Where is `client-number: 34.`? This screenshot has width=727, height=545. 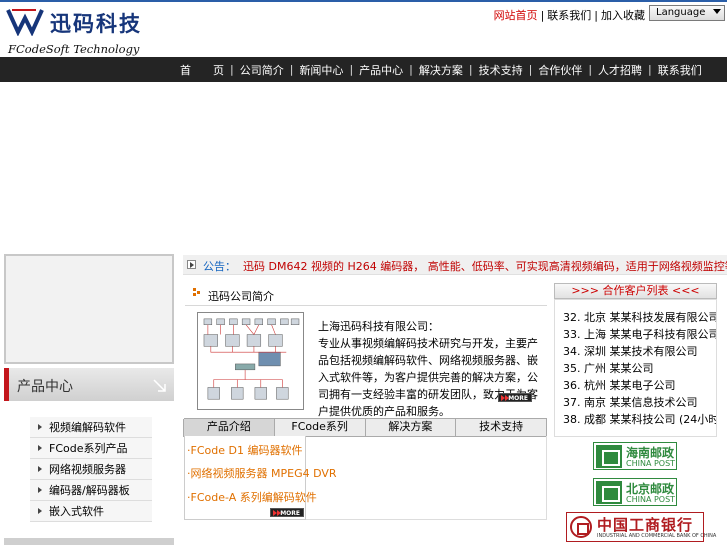 client-number: 34. is located at coordinates (572, 351).